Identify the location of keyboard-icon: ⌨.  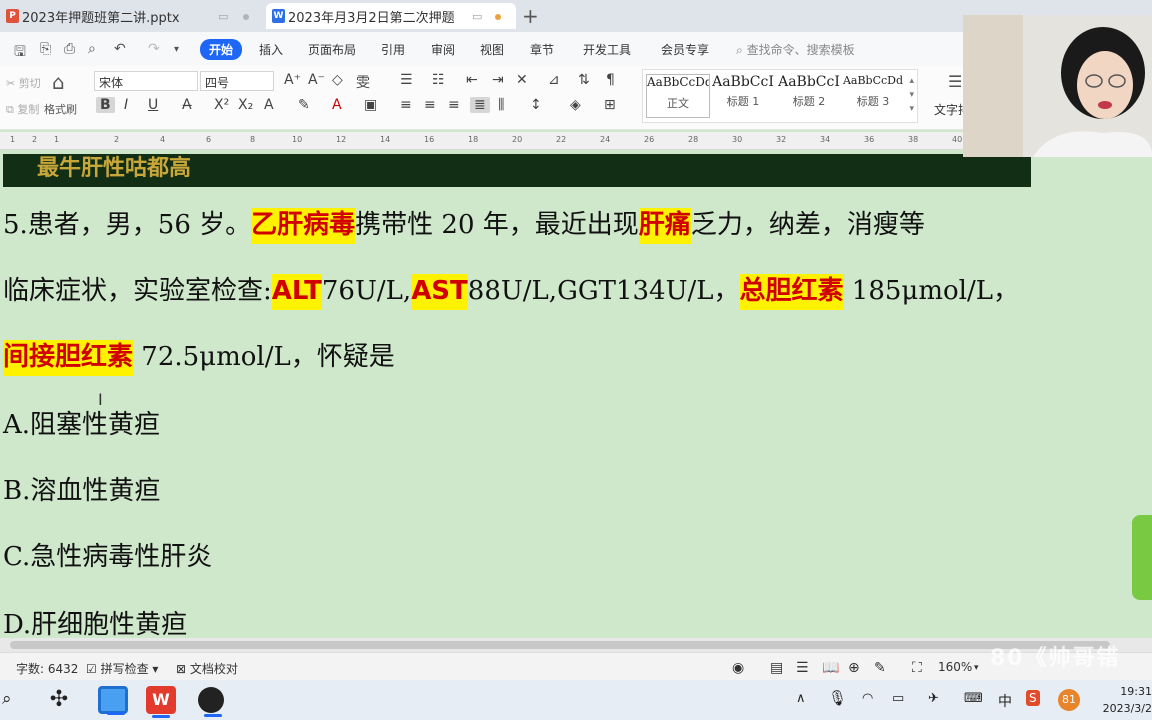
(973, 698).